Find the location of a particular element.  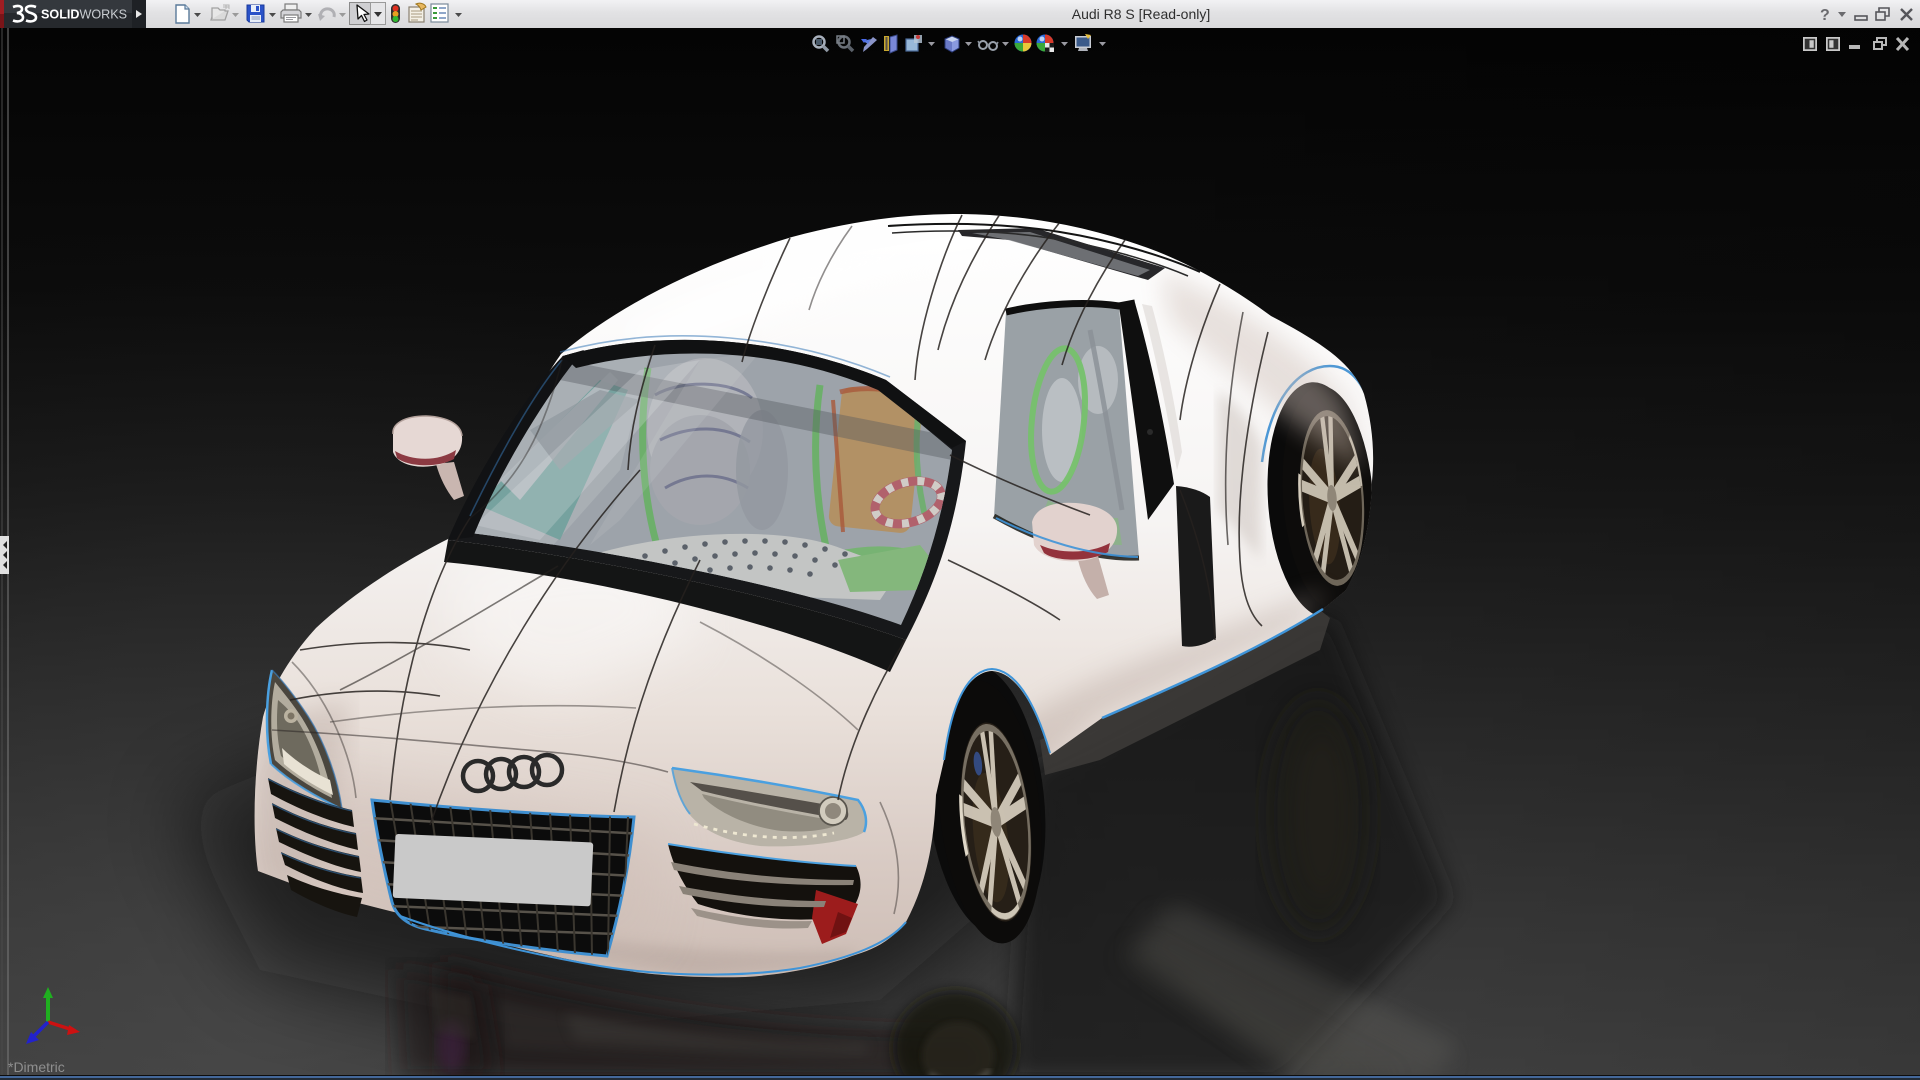

svg-text: *Dimetric is located at coordinates (36, 1067).